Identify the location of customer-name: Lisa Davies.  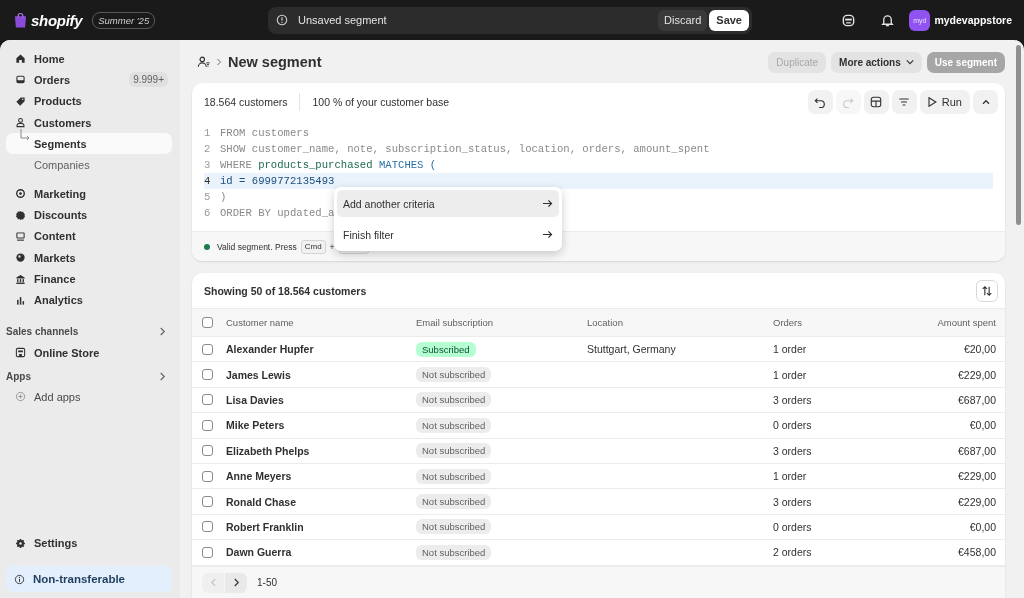
(321, 399).